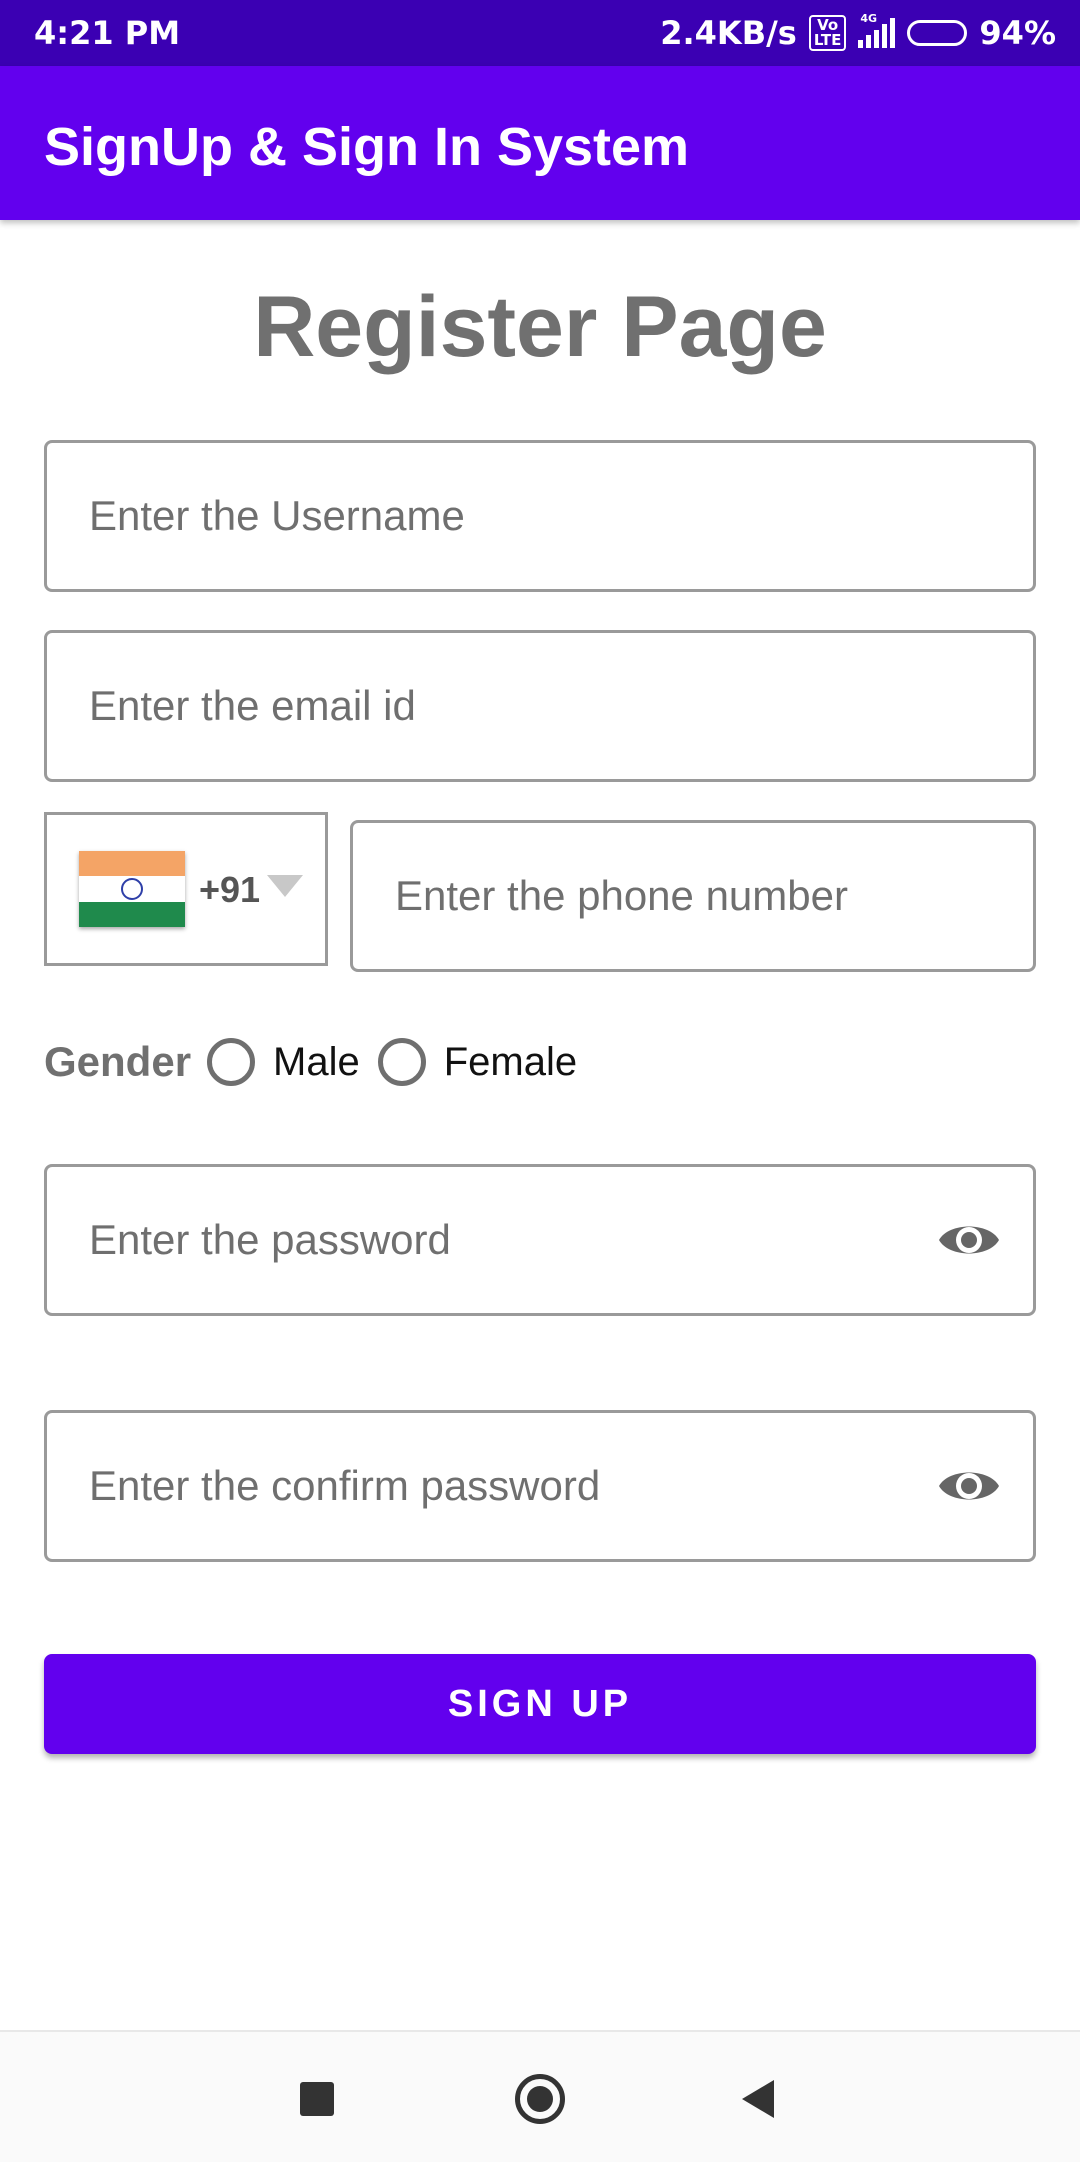 The image size is (1080, 2162). I want to click on radio-female, so click(401, 1062).